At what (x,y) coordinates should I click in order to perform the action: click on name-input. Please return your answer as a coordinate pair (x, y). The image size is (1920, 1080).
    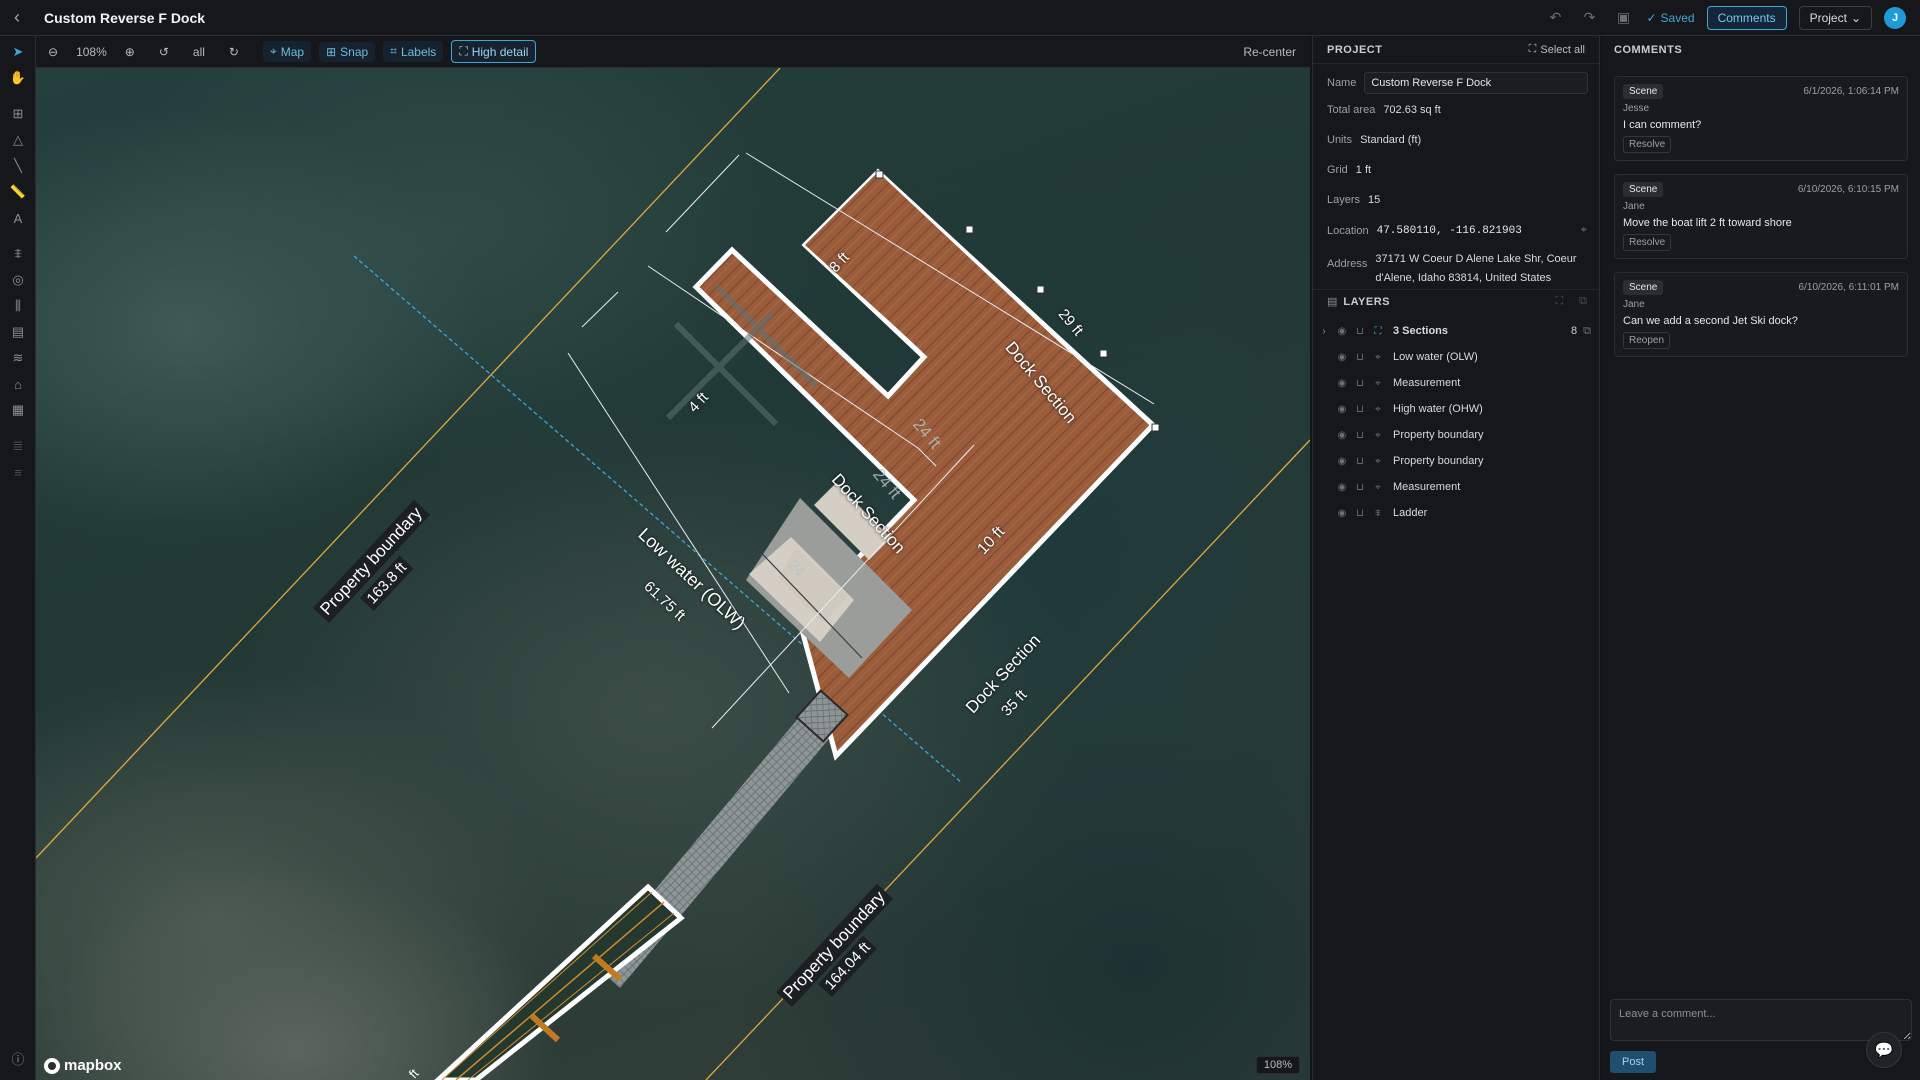
    Looking at the image, I should click on (1476, 83).